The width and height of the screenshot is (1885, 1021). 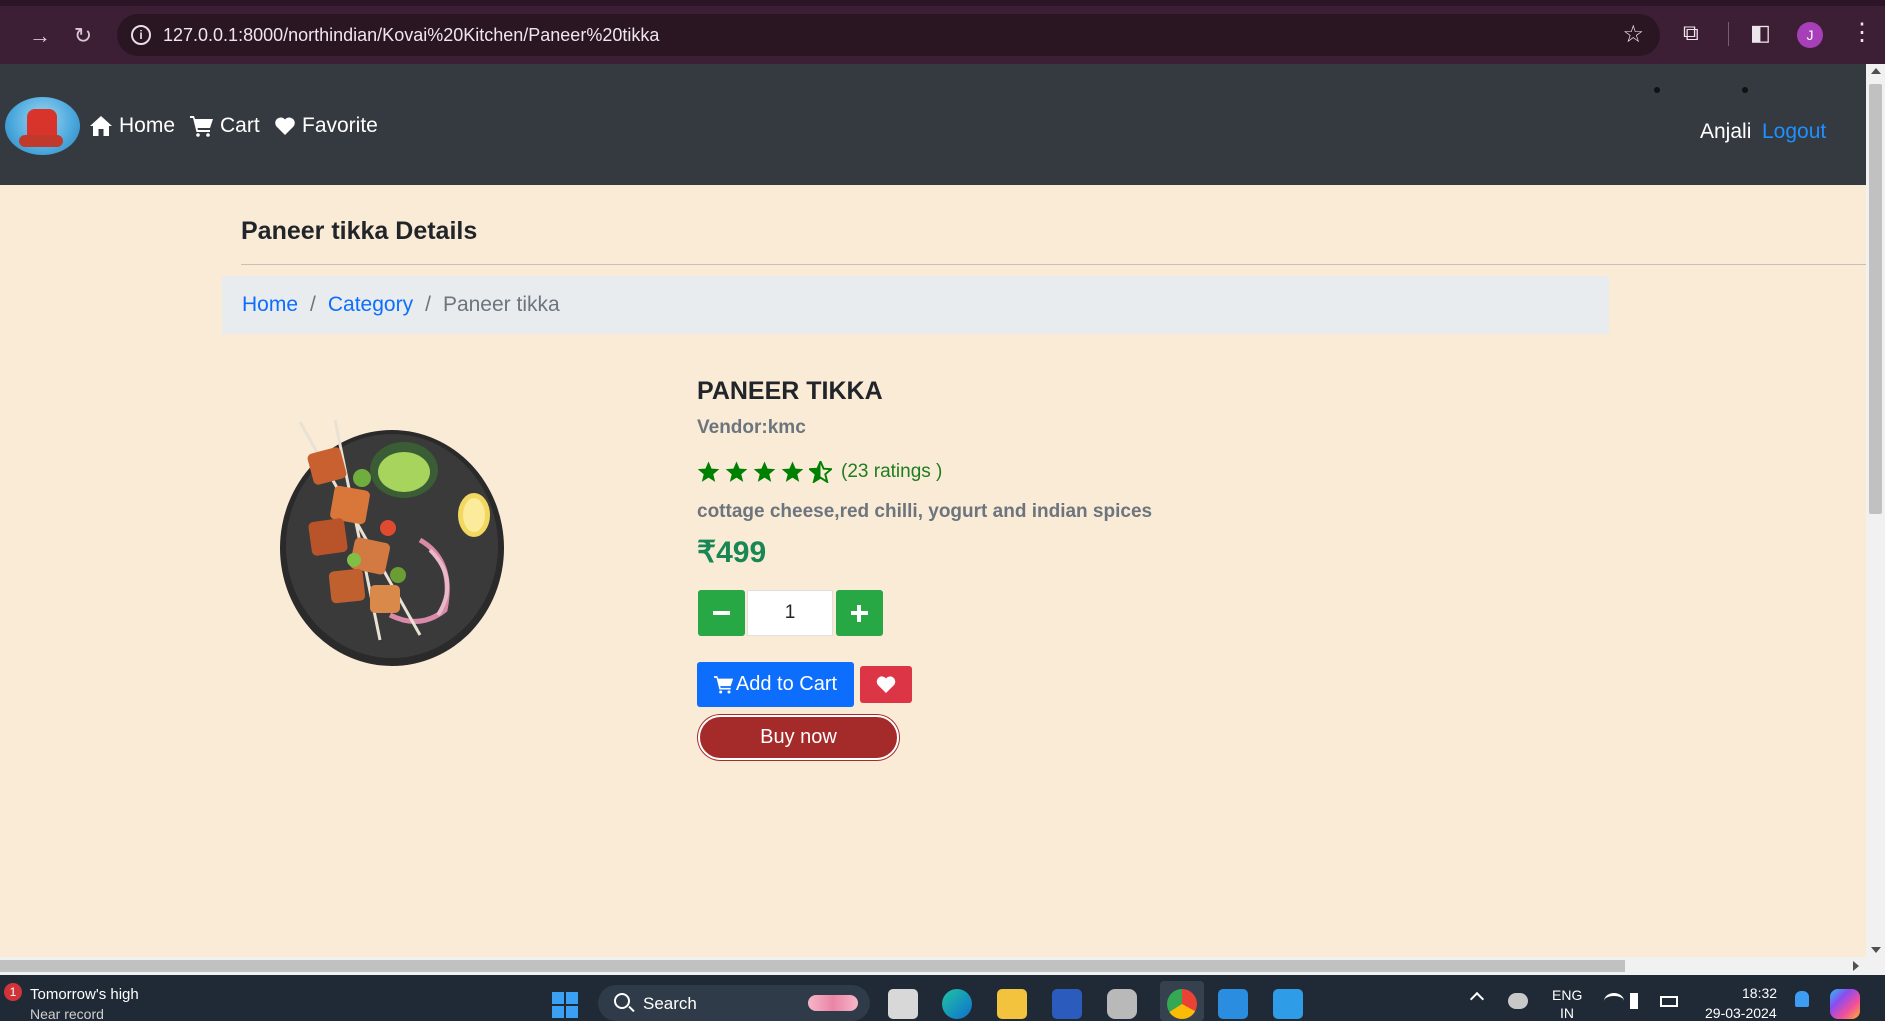 What do you see at coordinates (1875, 299) in the screenshot?
I see `vertical-scroll-thumb` at bounding box center [1875, 299].